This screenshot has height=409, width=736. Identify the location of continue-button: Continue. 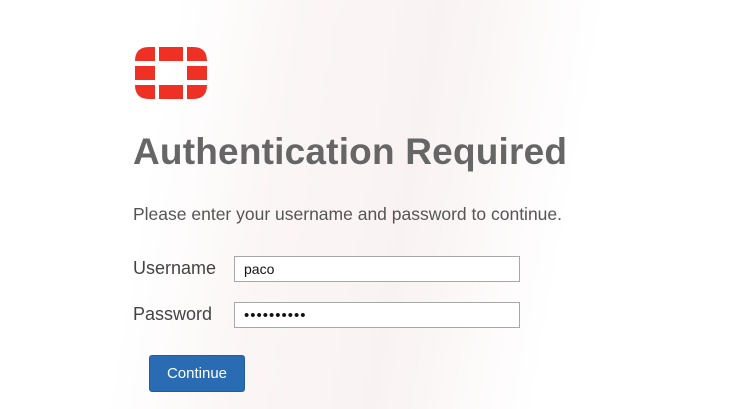
(197, 373).